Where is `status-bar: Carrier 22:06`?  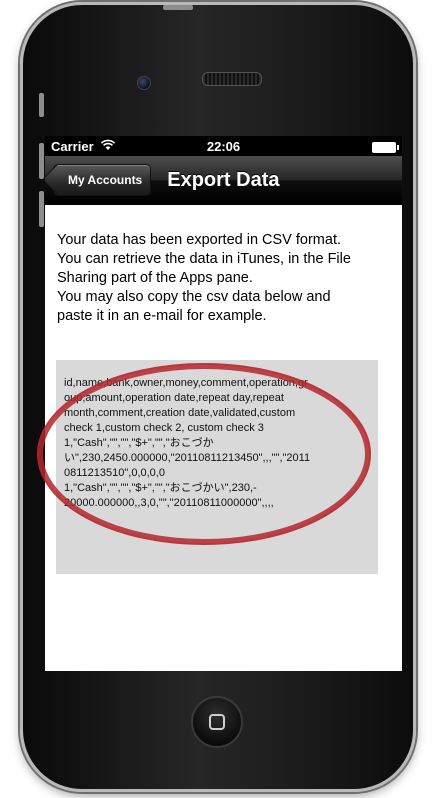 status-bar: Carrier 22:06 is located at coordinates (223, 146).